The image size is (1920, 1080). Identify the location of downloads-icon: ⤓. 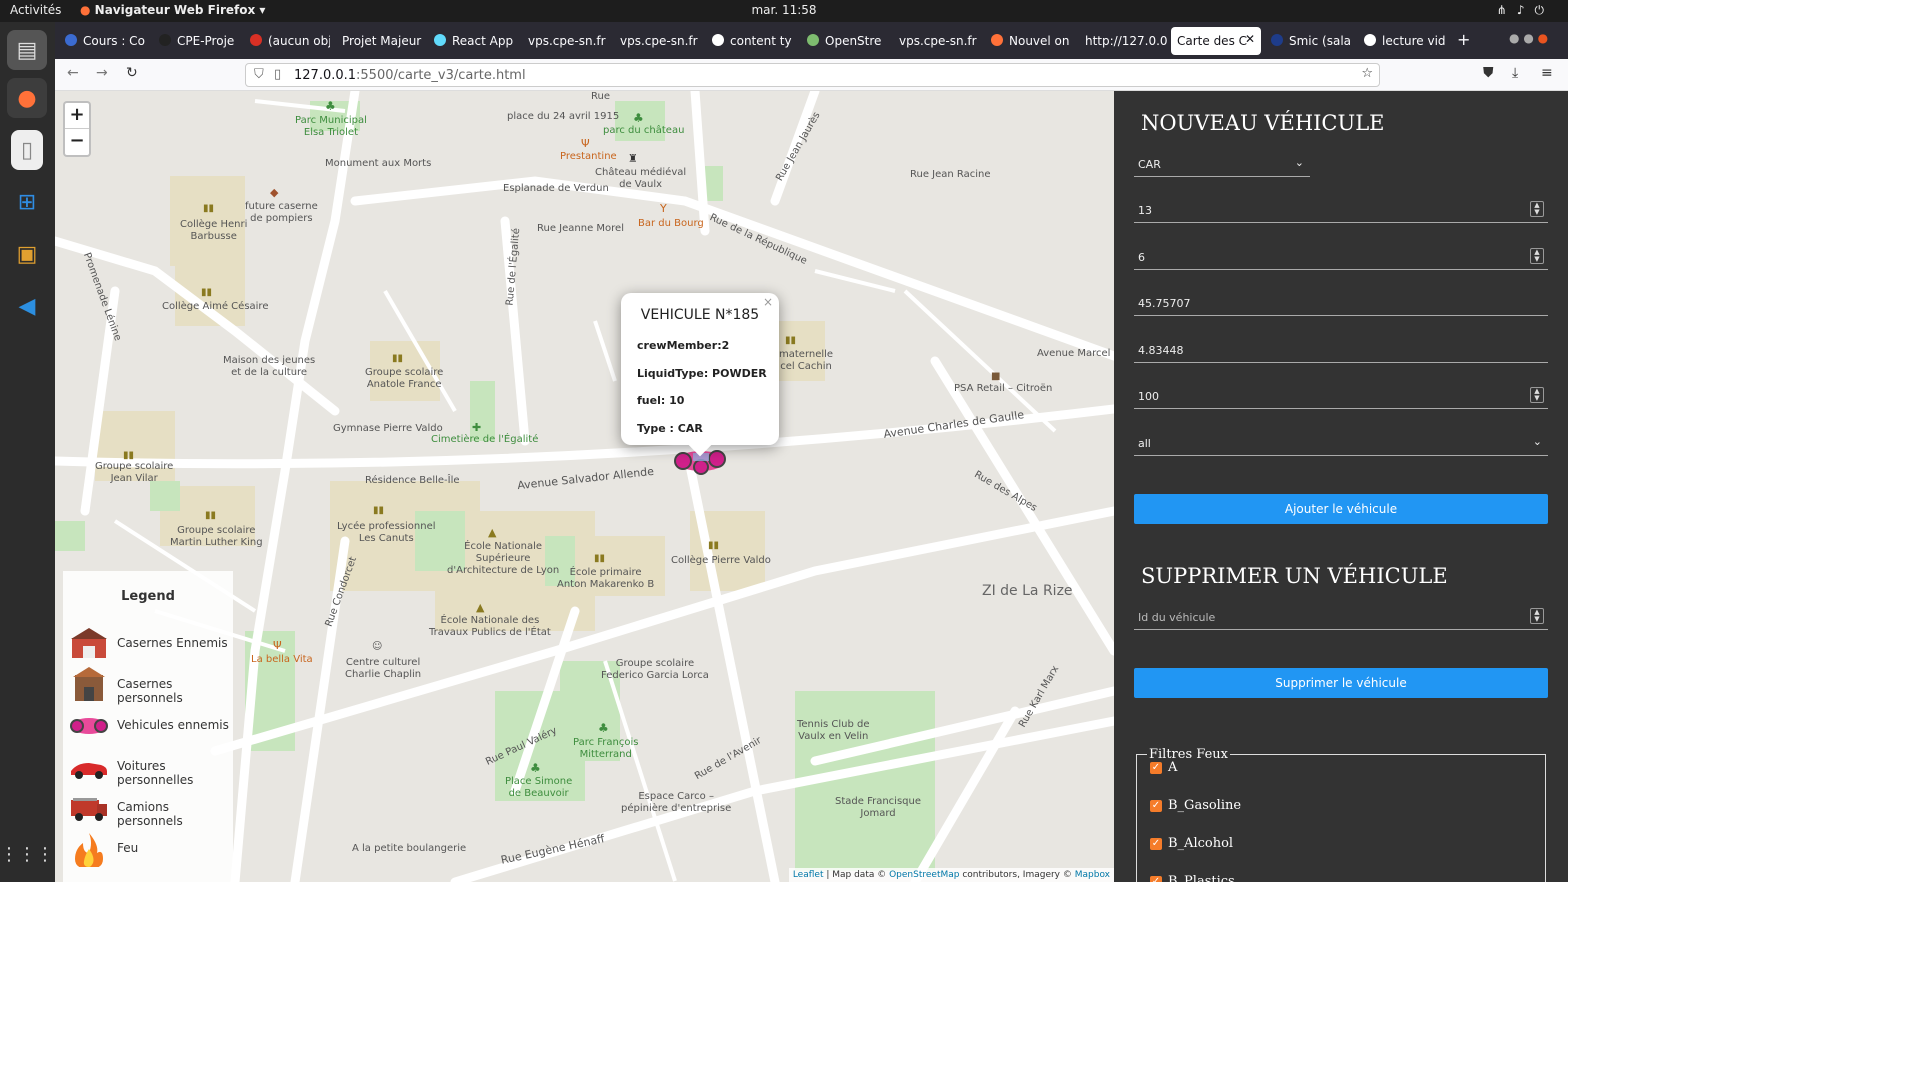
(1515, 73).